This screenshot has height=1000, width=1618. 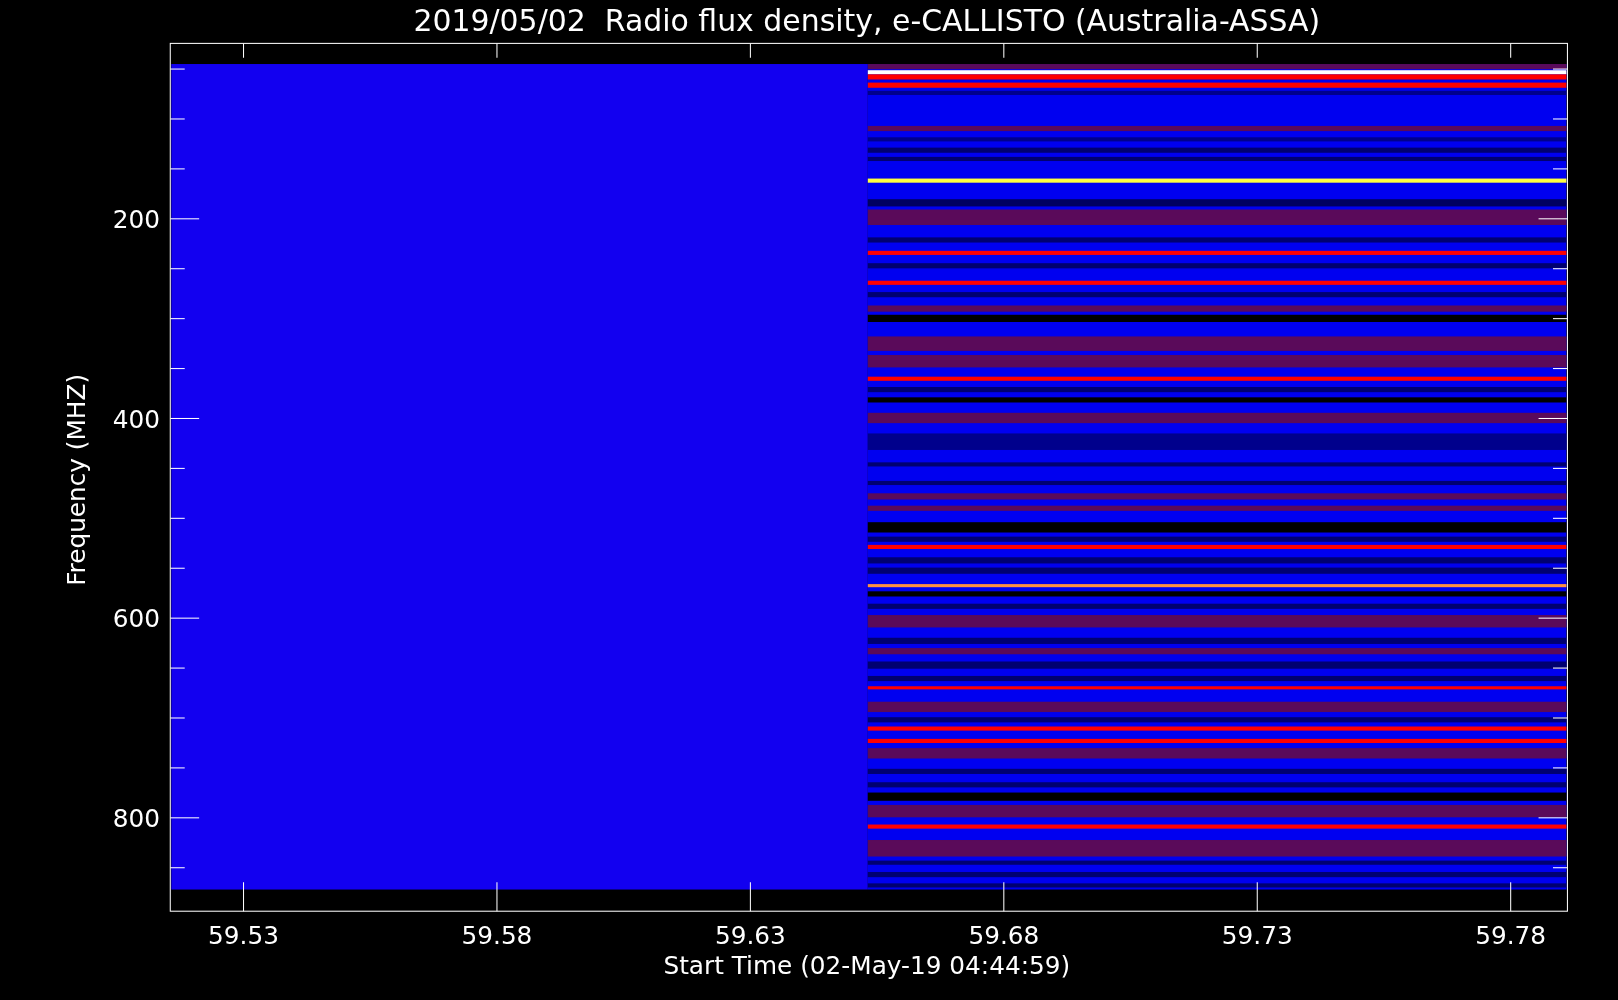 I want to click on axis-label: Frequency (MHZ), so click(x=76, y=479).